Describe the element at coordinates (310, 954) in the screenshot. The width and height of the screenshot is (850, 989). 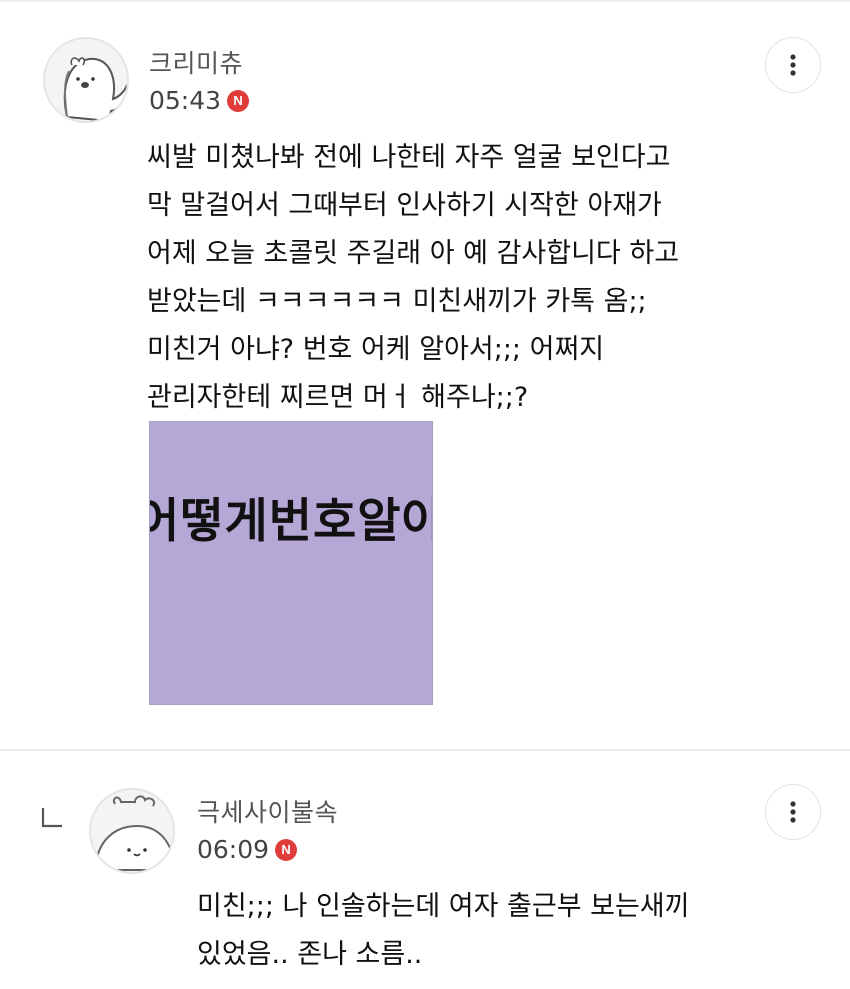
I see `comment-line: 있었음.. 존나 소름..` at that location.